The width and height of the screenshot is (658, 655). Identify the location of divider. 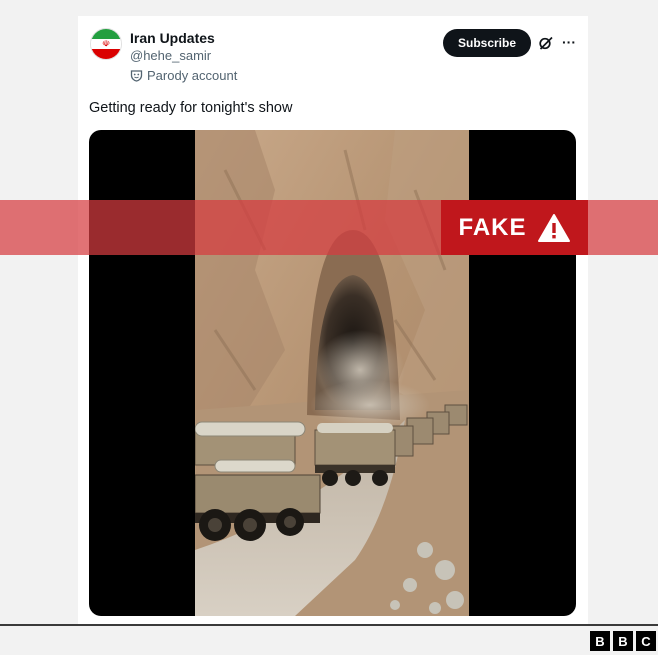
(329, 625).